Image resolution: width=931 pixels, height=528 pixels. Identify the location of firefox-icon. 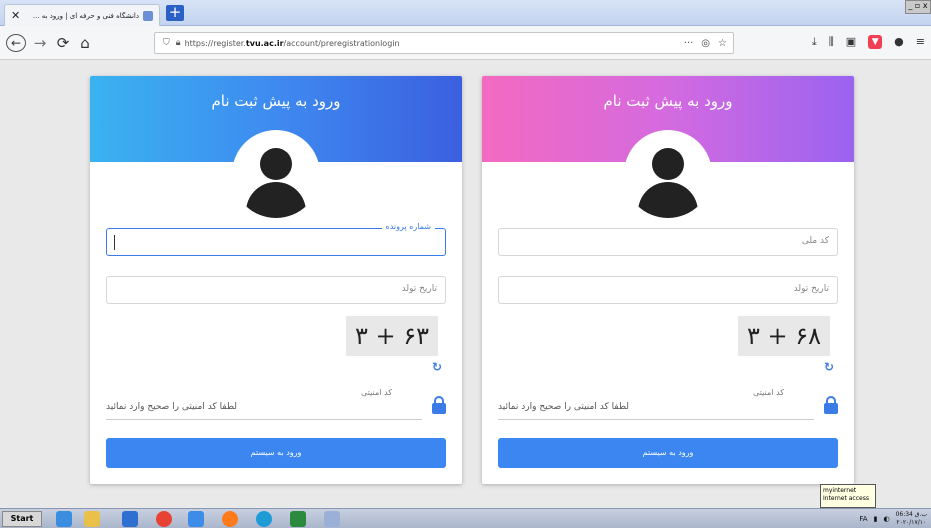
(230, 519).